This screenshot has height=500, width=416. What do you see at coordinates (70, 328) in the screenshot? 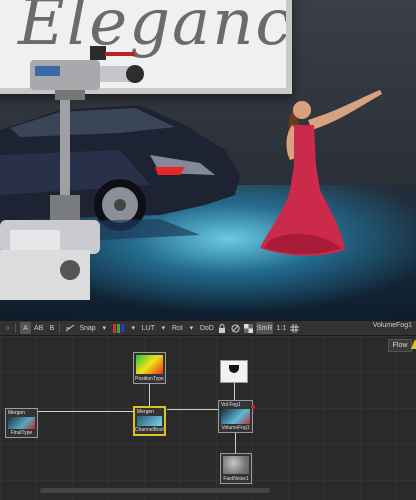
I see `wipe-icon` at bounding box center [70, 328].